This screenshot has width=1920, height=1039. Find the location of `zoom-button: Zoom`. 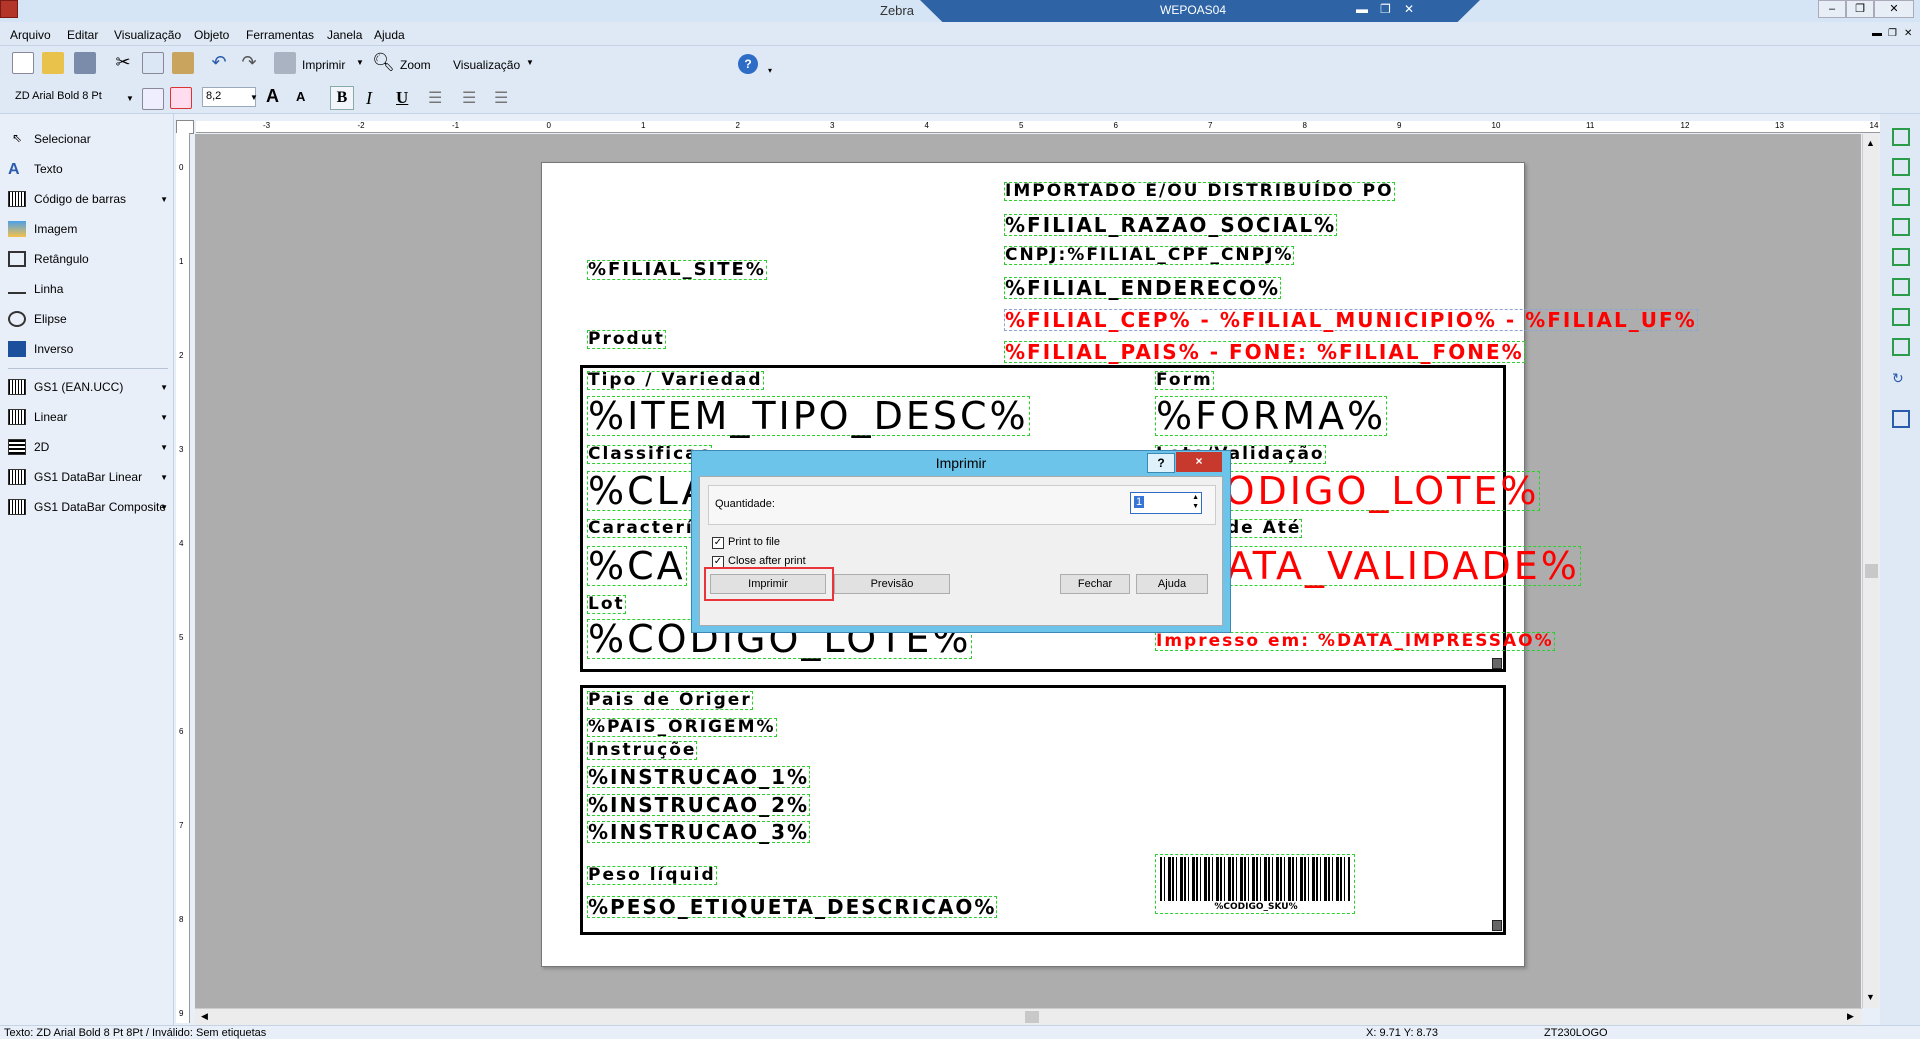

zoom-button: Zoom is located at coordinates (415, 65).